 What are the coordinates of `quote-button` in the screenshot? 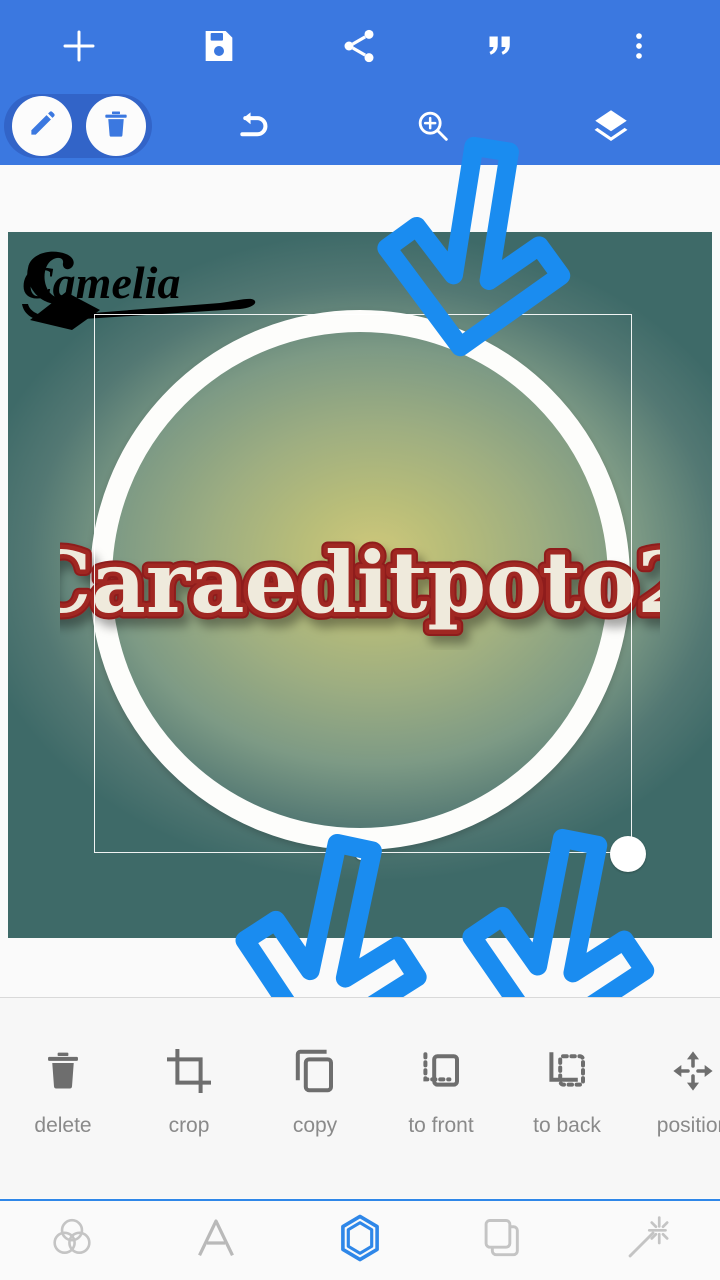 It's located at (499, 46).